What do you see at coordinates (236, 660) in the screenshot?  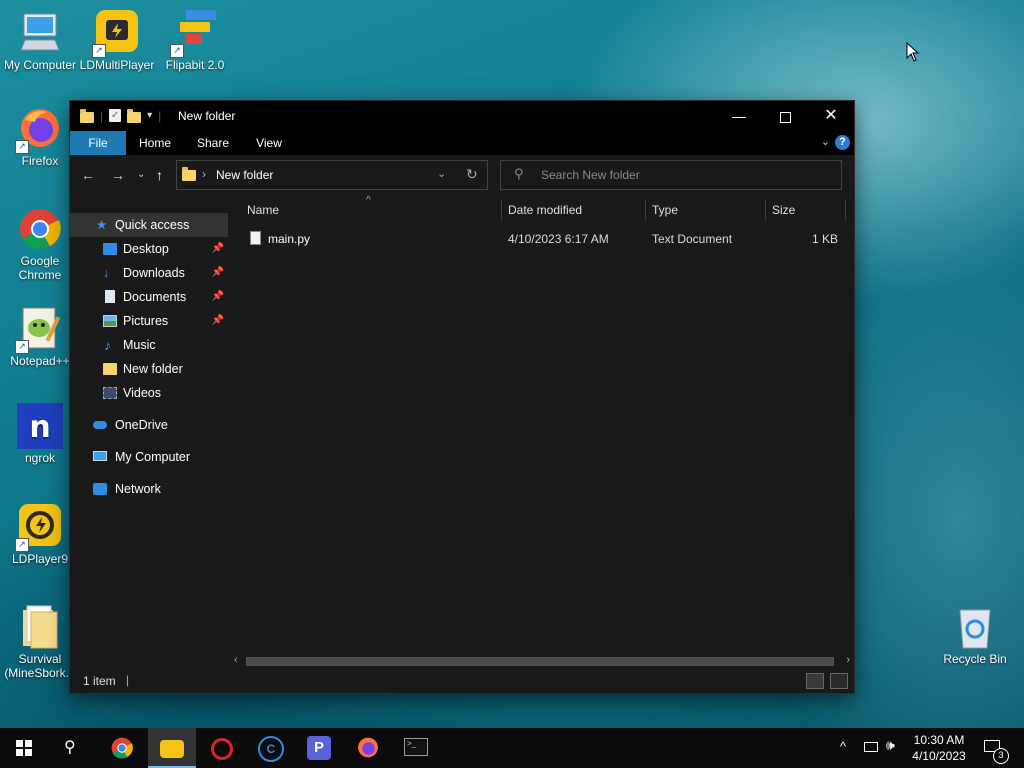 I see `scroll-left-icon: ‹` at bounding box center [236, 660].